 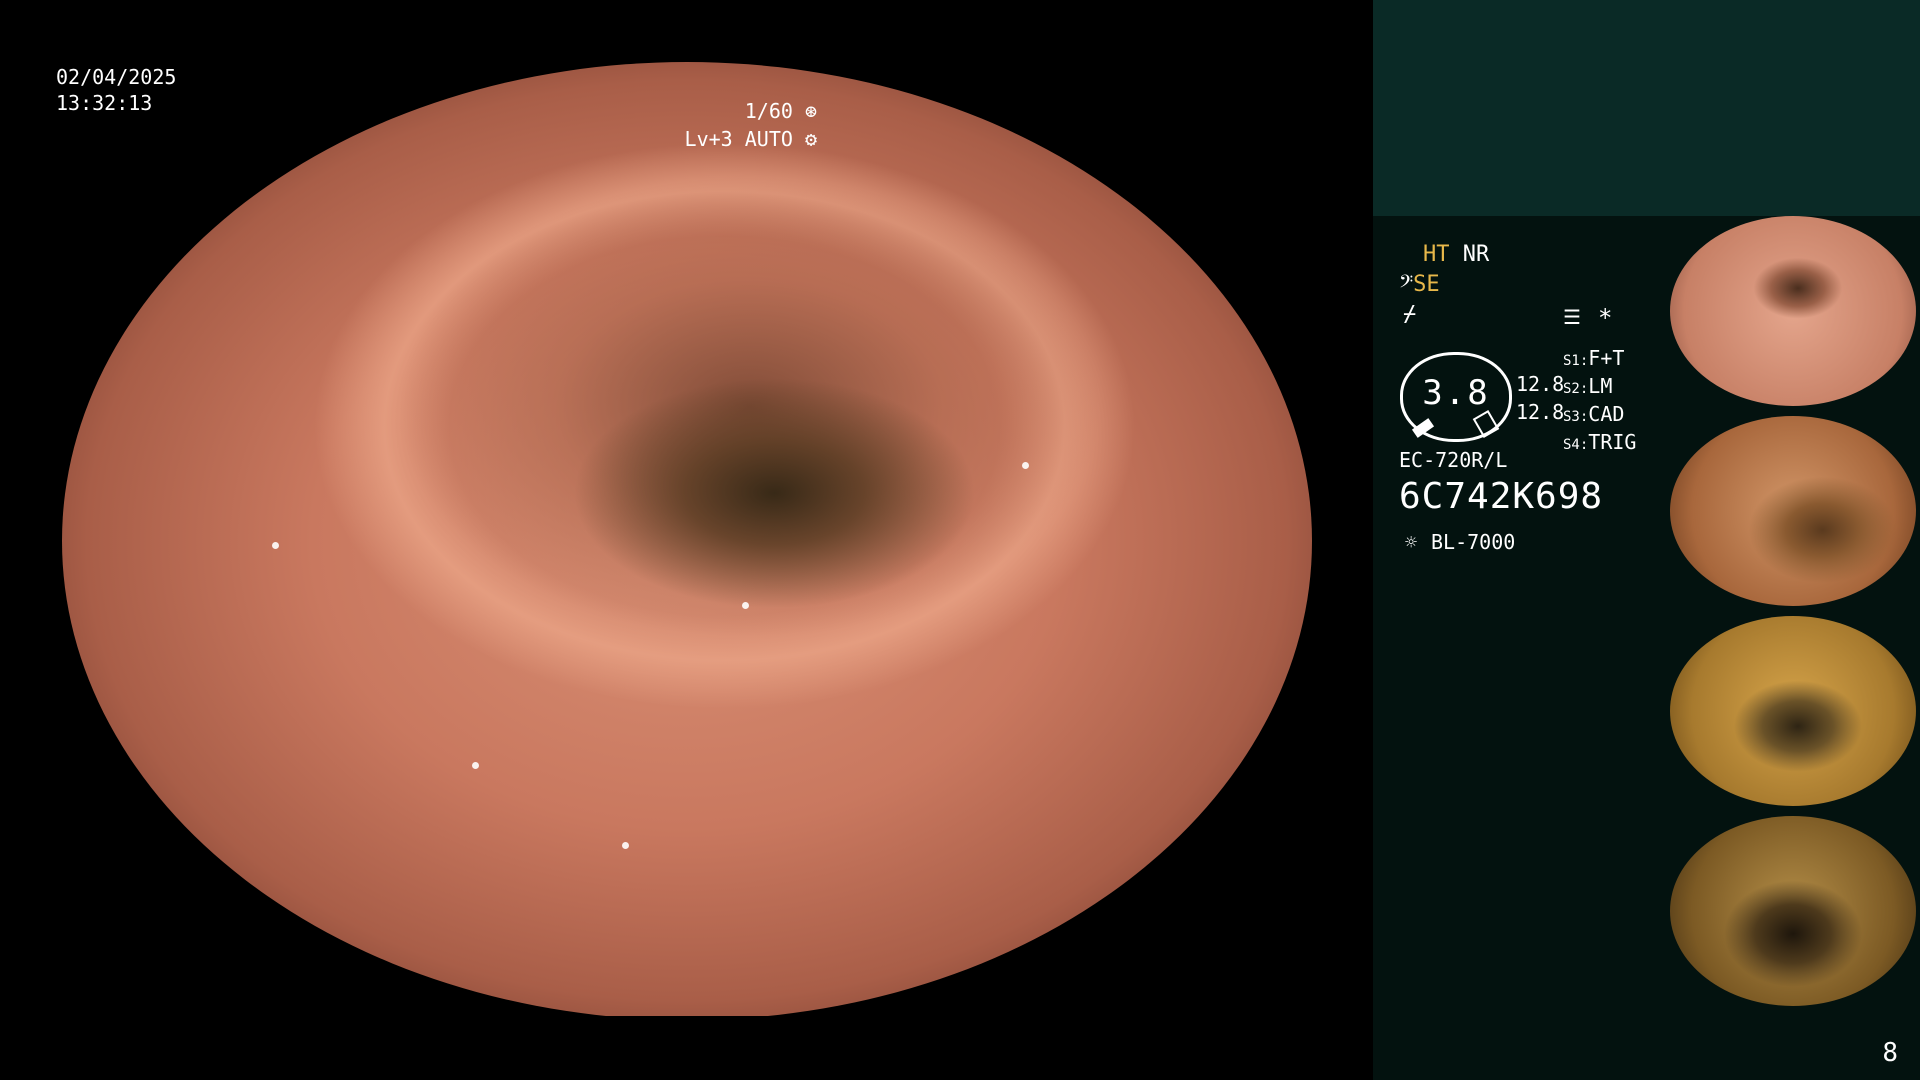 I want to click on mode-line-ht-nr: HT NR, so click(x=1456, y=254).